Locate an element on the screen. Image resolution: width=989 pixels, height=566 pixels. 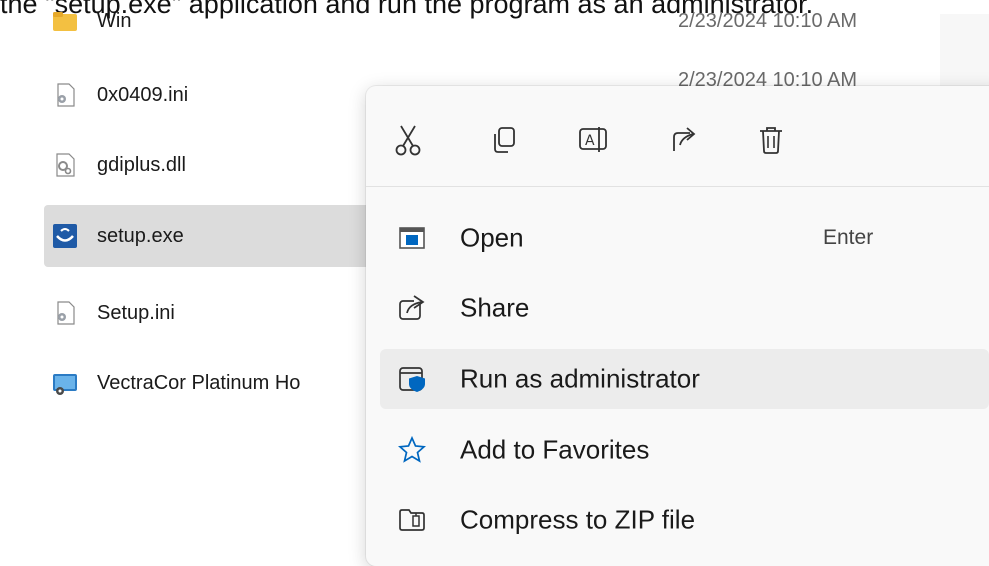
open-window-icon is located at coordinates (412, 238).